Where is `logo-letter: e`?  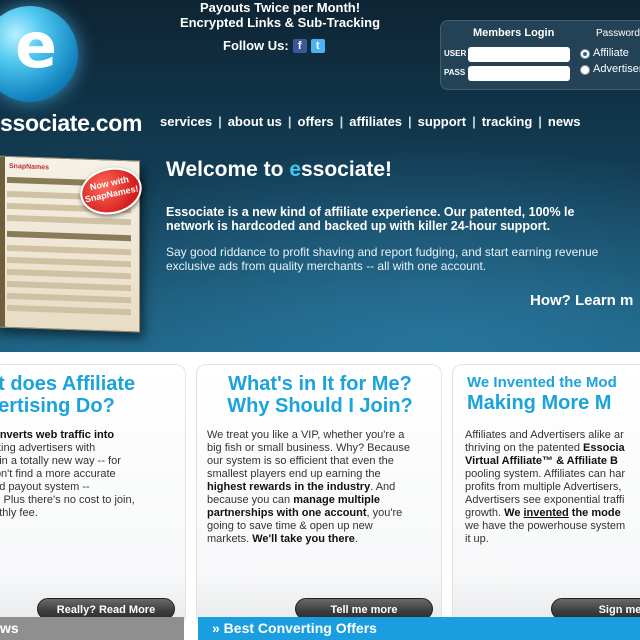 logo-letter: e is located at coordinates (36, 46).